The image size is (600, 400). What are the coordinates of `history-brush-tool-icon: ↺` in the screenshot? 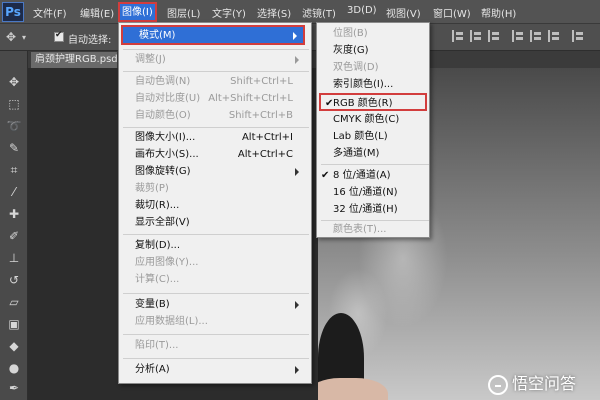 It's located at (14, 280).